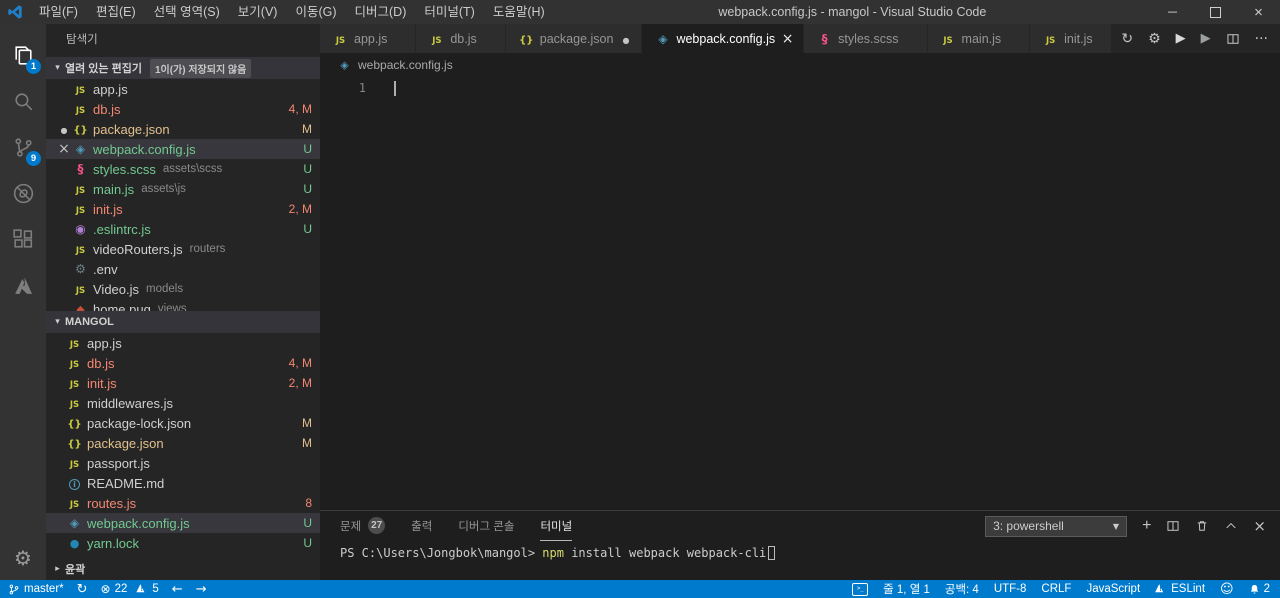 This screenshot has height=598, width=1280. What do you see at coordinates (519, 12) in the screenshot?
I see `menu-help: 도움말(H)` at bounding box center [519, 12].